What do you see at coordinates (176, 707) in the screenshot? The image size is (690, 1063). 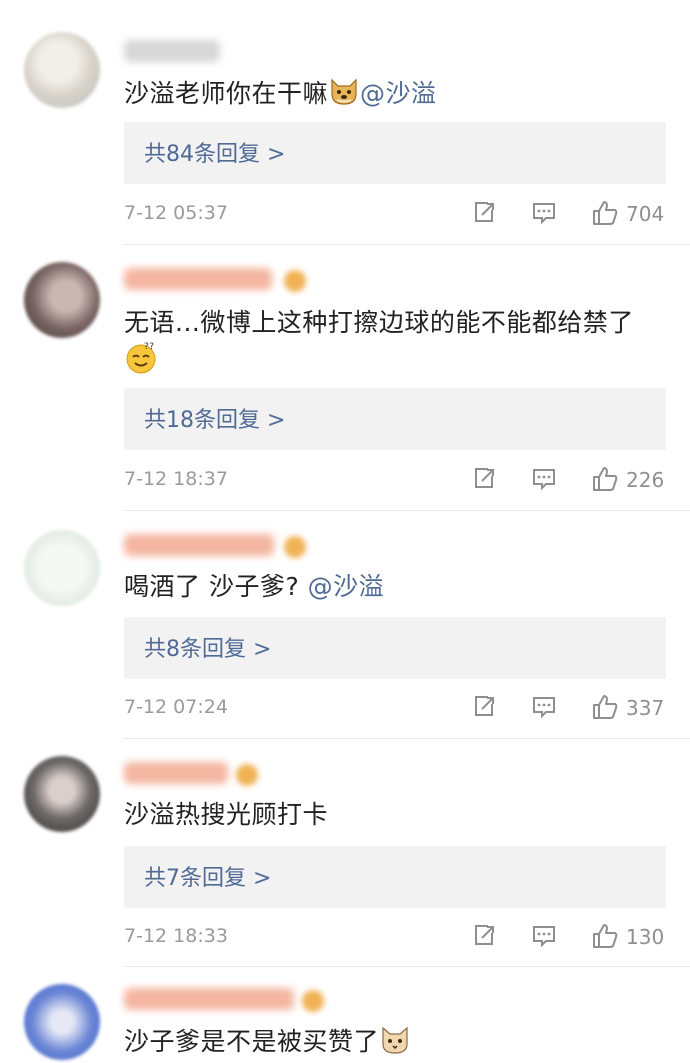 I see `timestamp: 7-12 07:24` at bounding box center [176, 707].